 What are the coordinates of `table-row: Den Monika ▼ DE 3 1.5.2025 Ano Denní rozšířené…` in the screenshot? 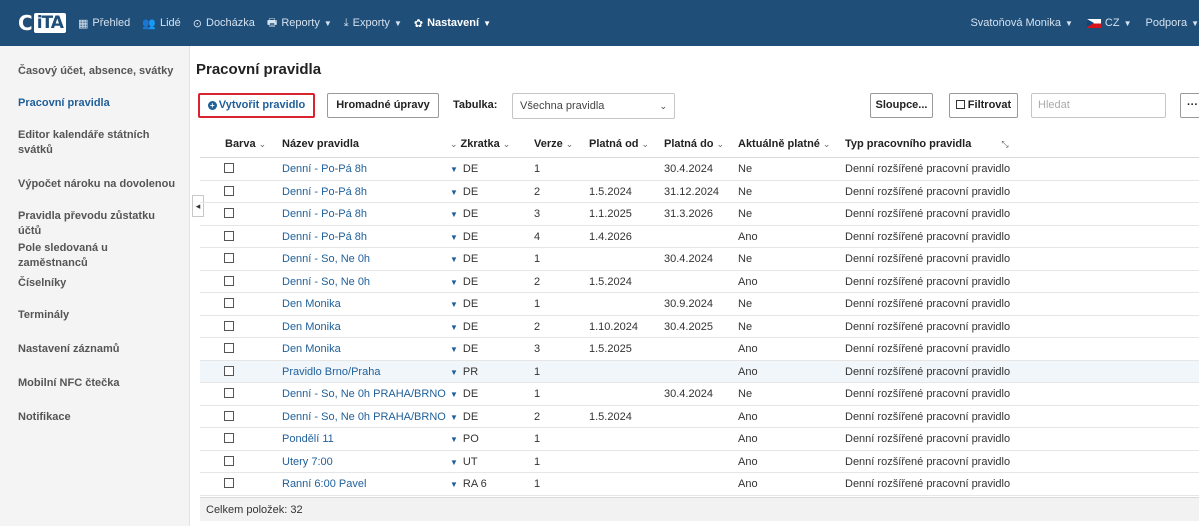 It's located at (699, 349).